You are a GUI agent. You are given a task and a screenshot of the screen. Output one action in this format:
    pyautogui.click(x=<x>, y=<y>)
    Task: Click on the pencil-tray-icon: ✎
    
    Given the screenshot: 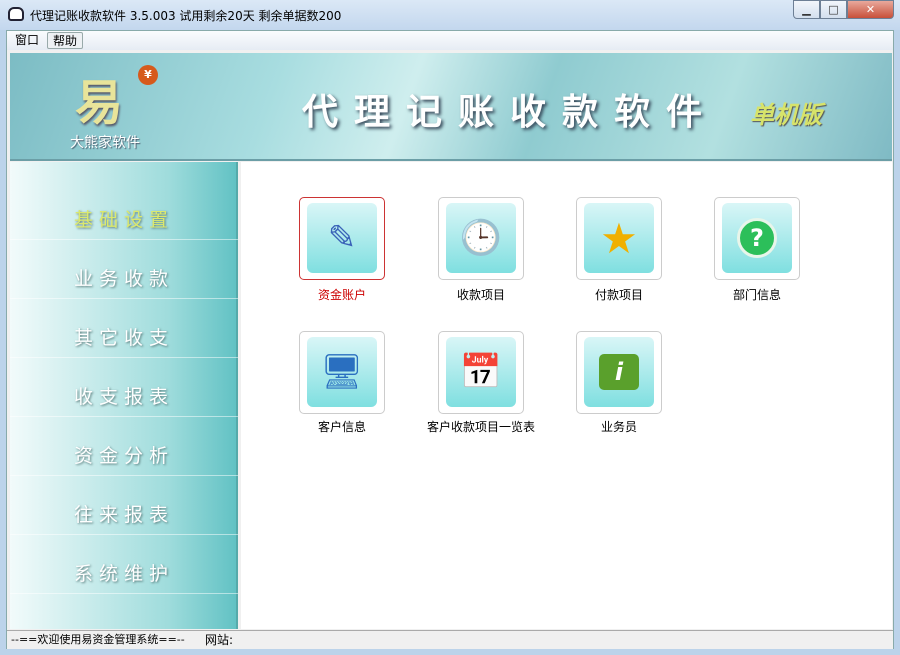 What is the action you would take?
    pyautogui.click(x=342, y=238)
    